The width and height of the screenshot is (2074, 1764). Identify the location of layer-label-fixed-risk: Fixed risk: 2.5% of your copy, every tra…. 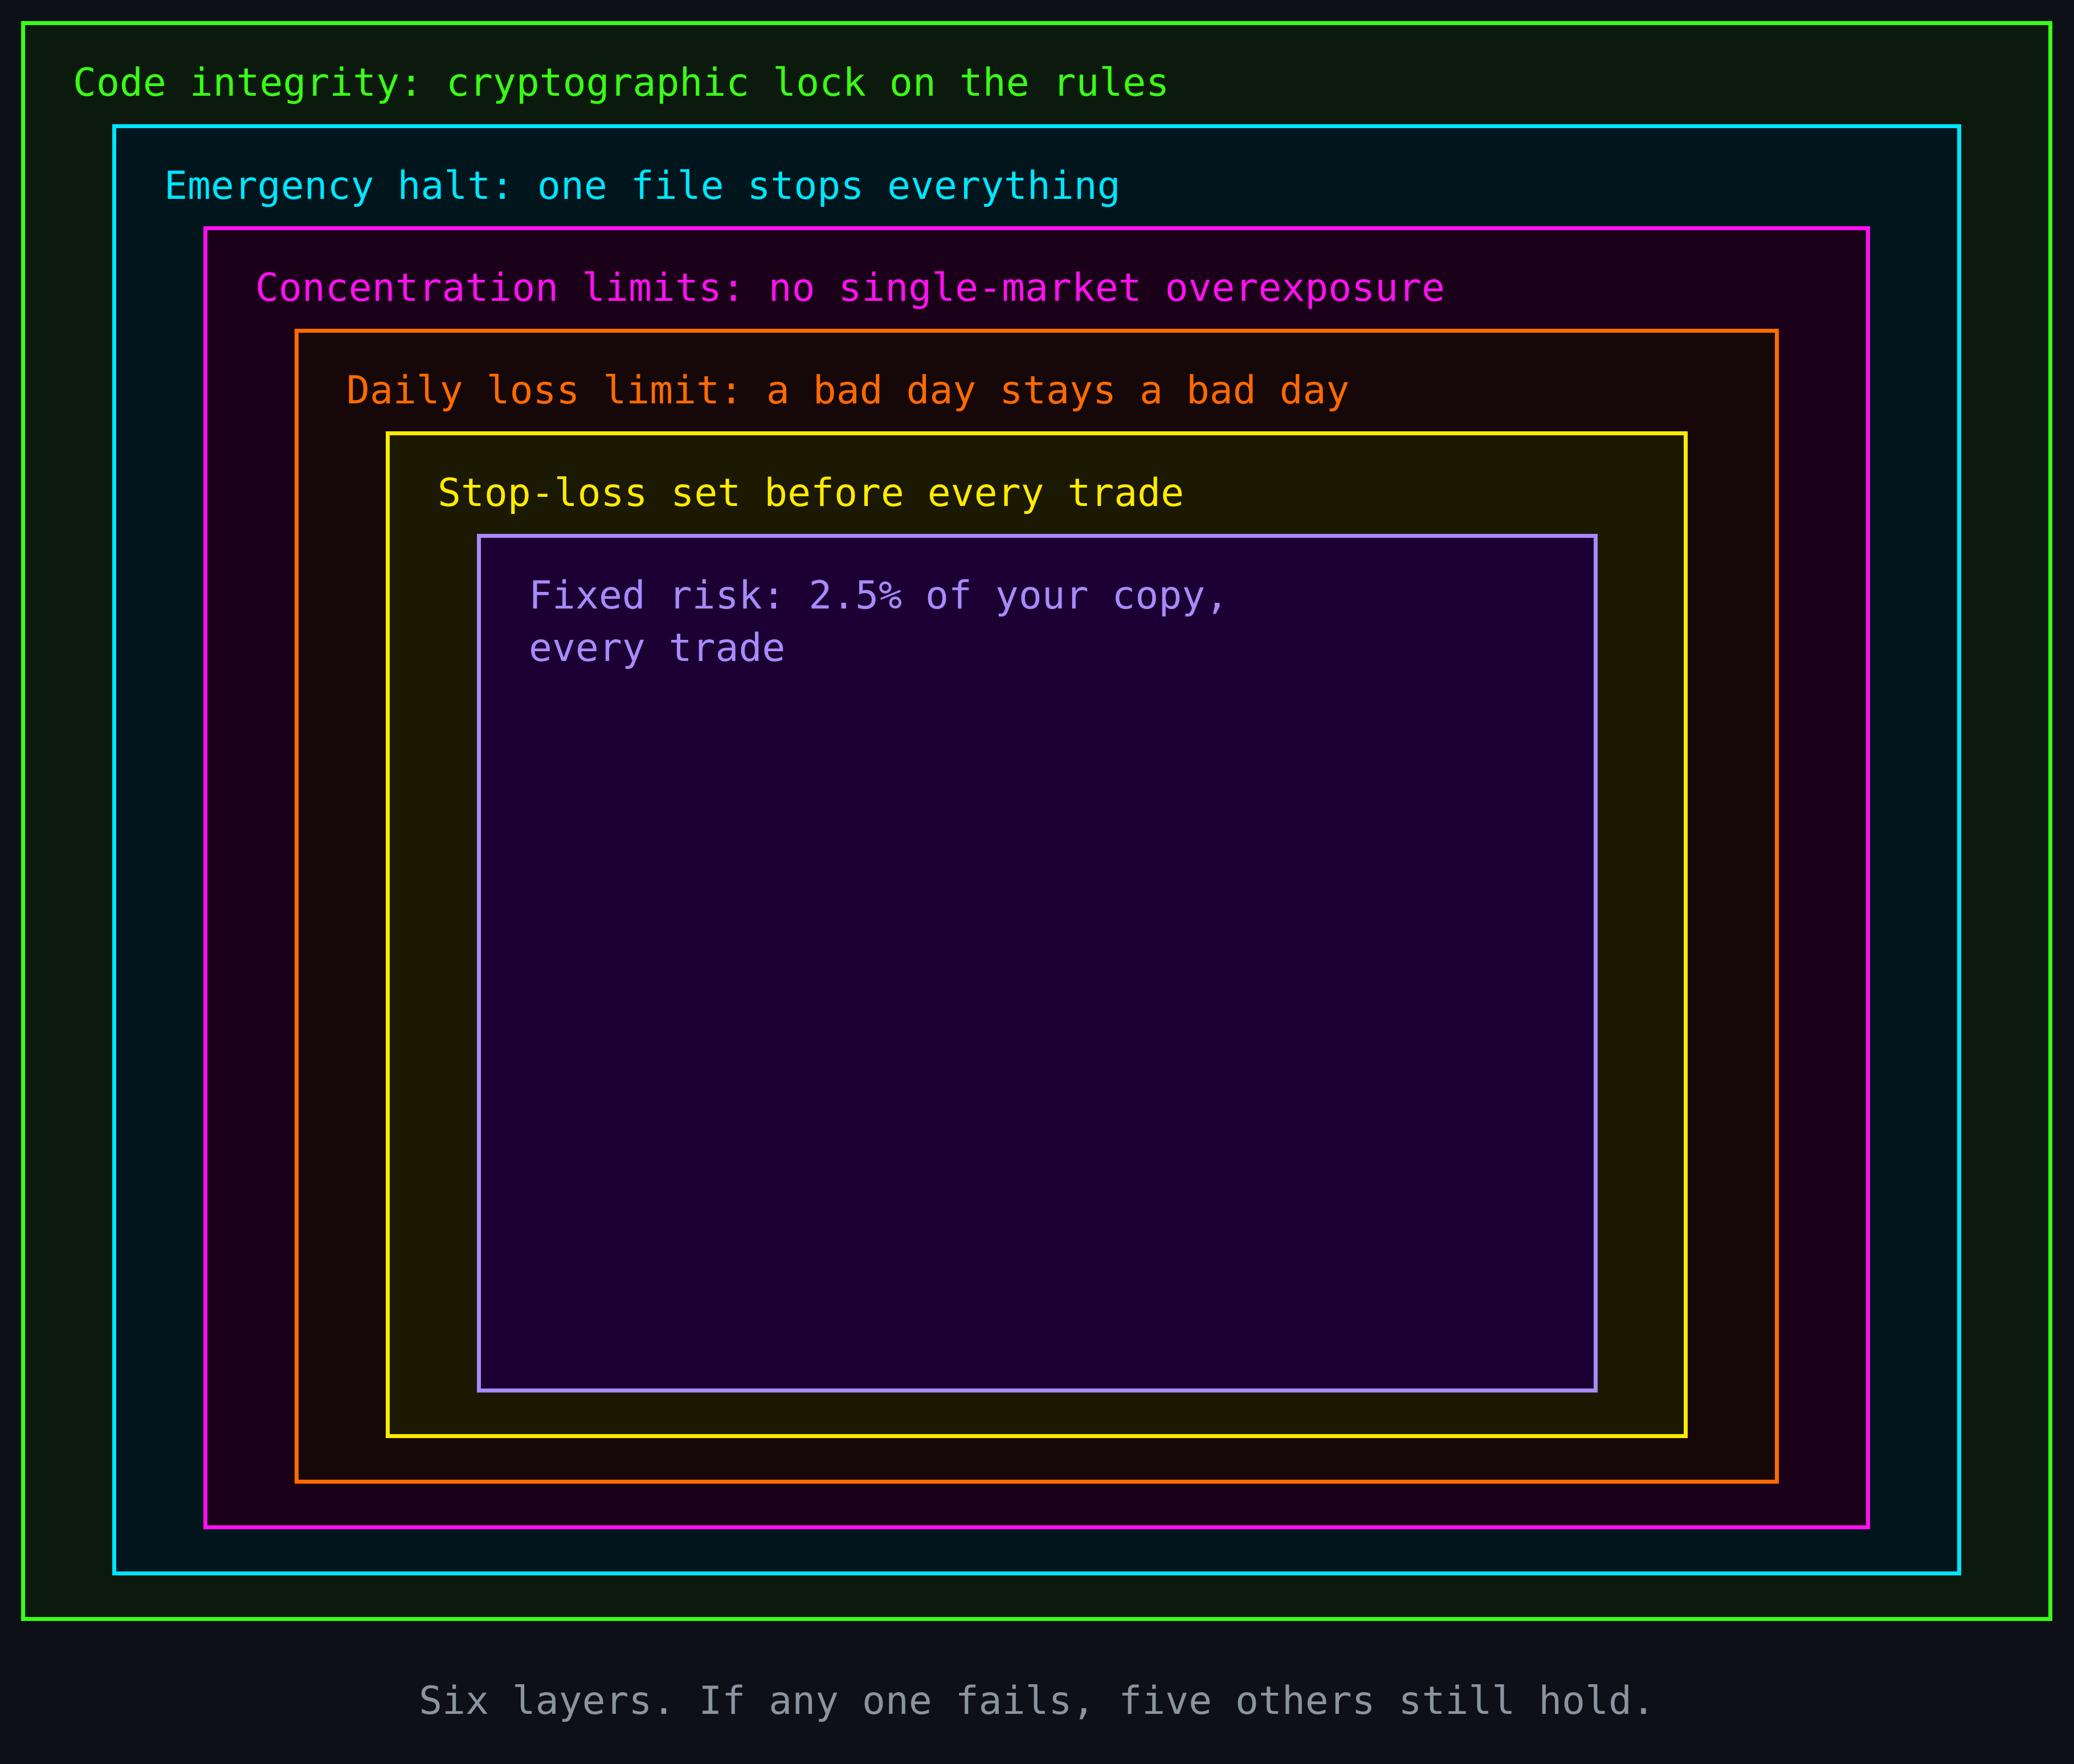
(879, 622).